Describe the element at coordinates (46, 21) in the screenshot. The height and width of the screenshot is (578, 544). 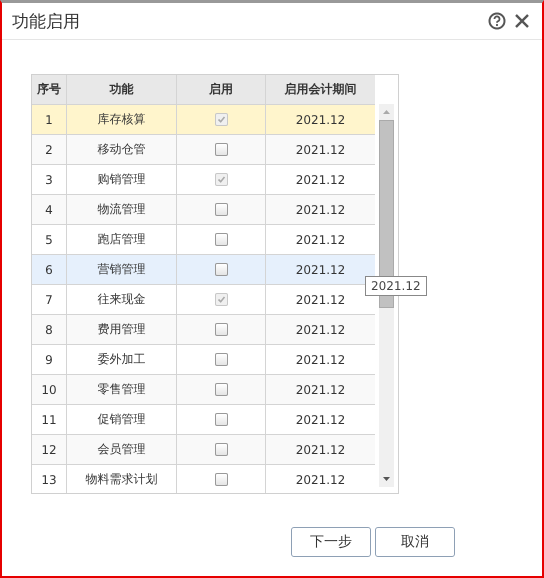
I see `window-title: 功能启用` at that location.